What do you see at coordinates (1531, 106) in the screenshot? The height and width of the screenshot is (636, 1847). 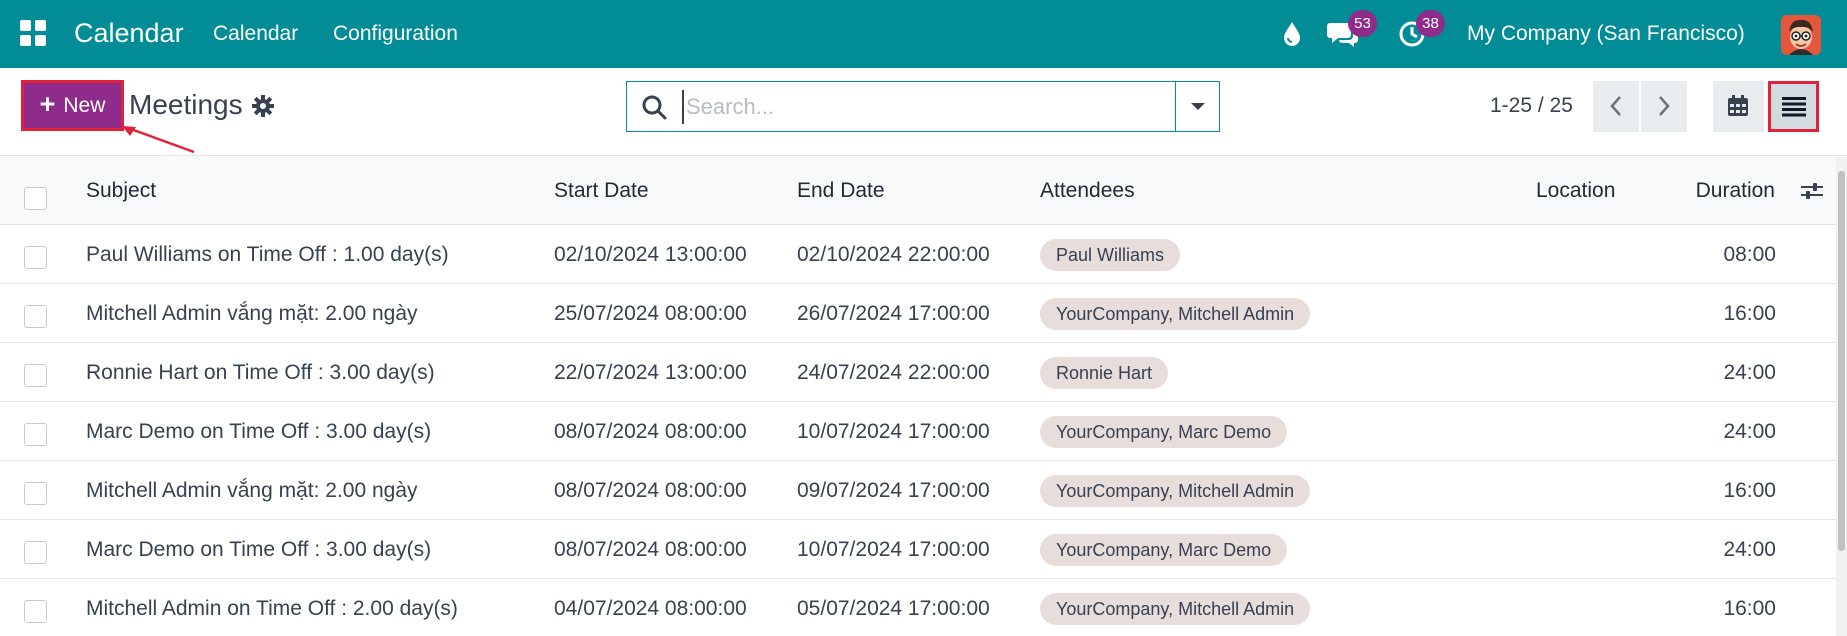 I see `pager-value: 1-25 / 25` at bounding box center [1531, 106].